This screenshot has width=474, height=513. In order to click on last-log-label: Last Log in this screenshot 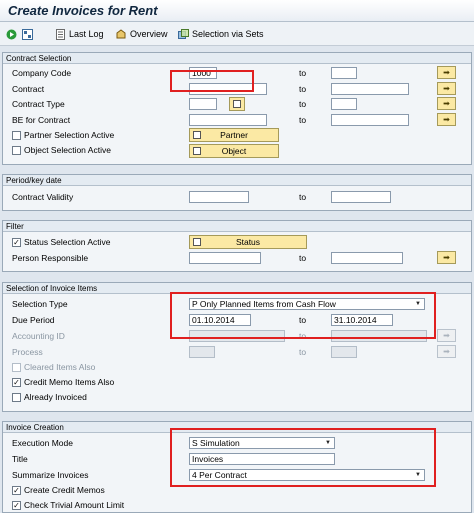, I will do `click(86, 34)`.